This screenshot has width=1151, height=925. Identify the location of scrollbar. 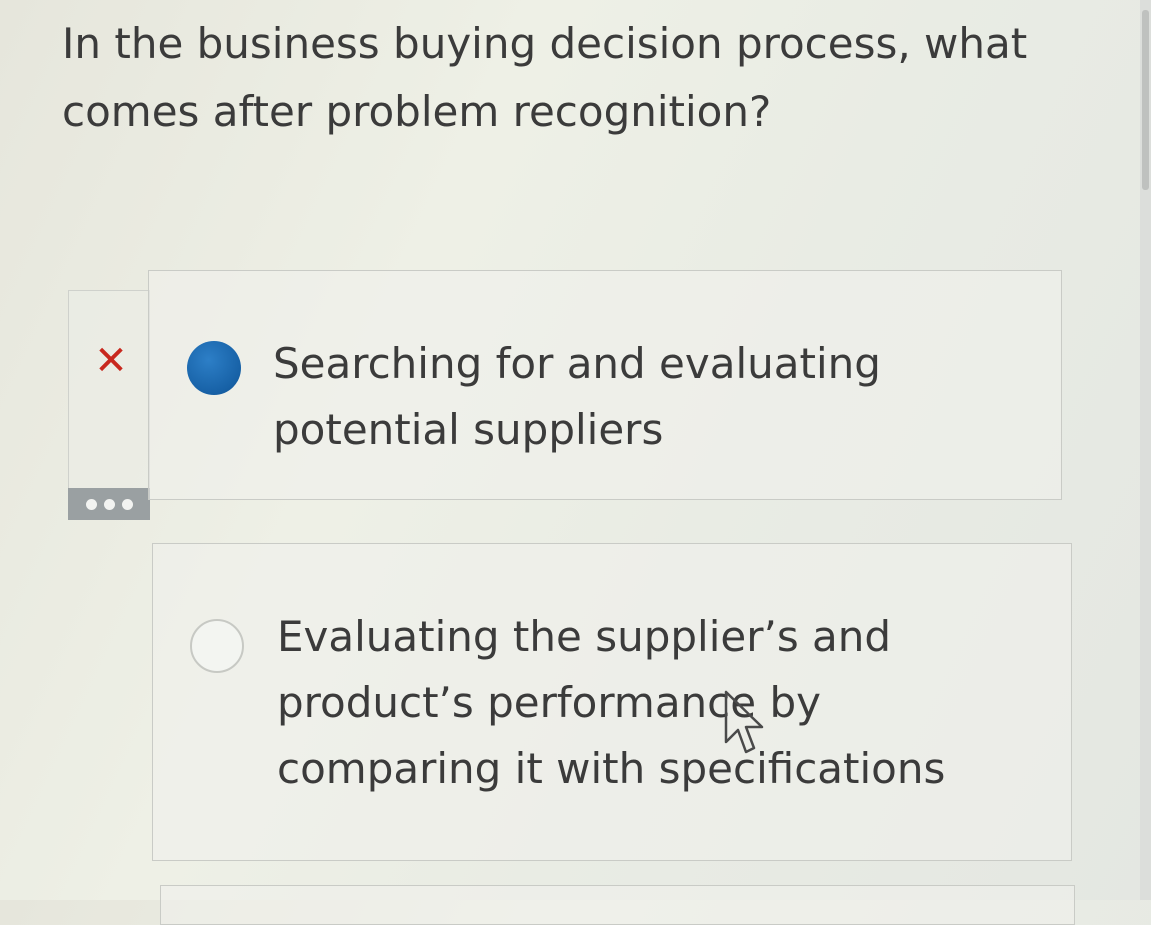
(1145, 450).